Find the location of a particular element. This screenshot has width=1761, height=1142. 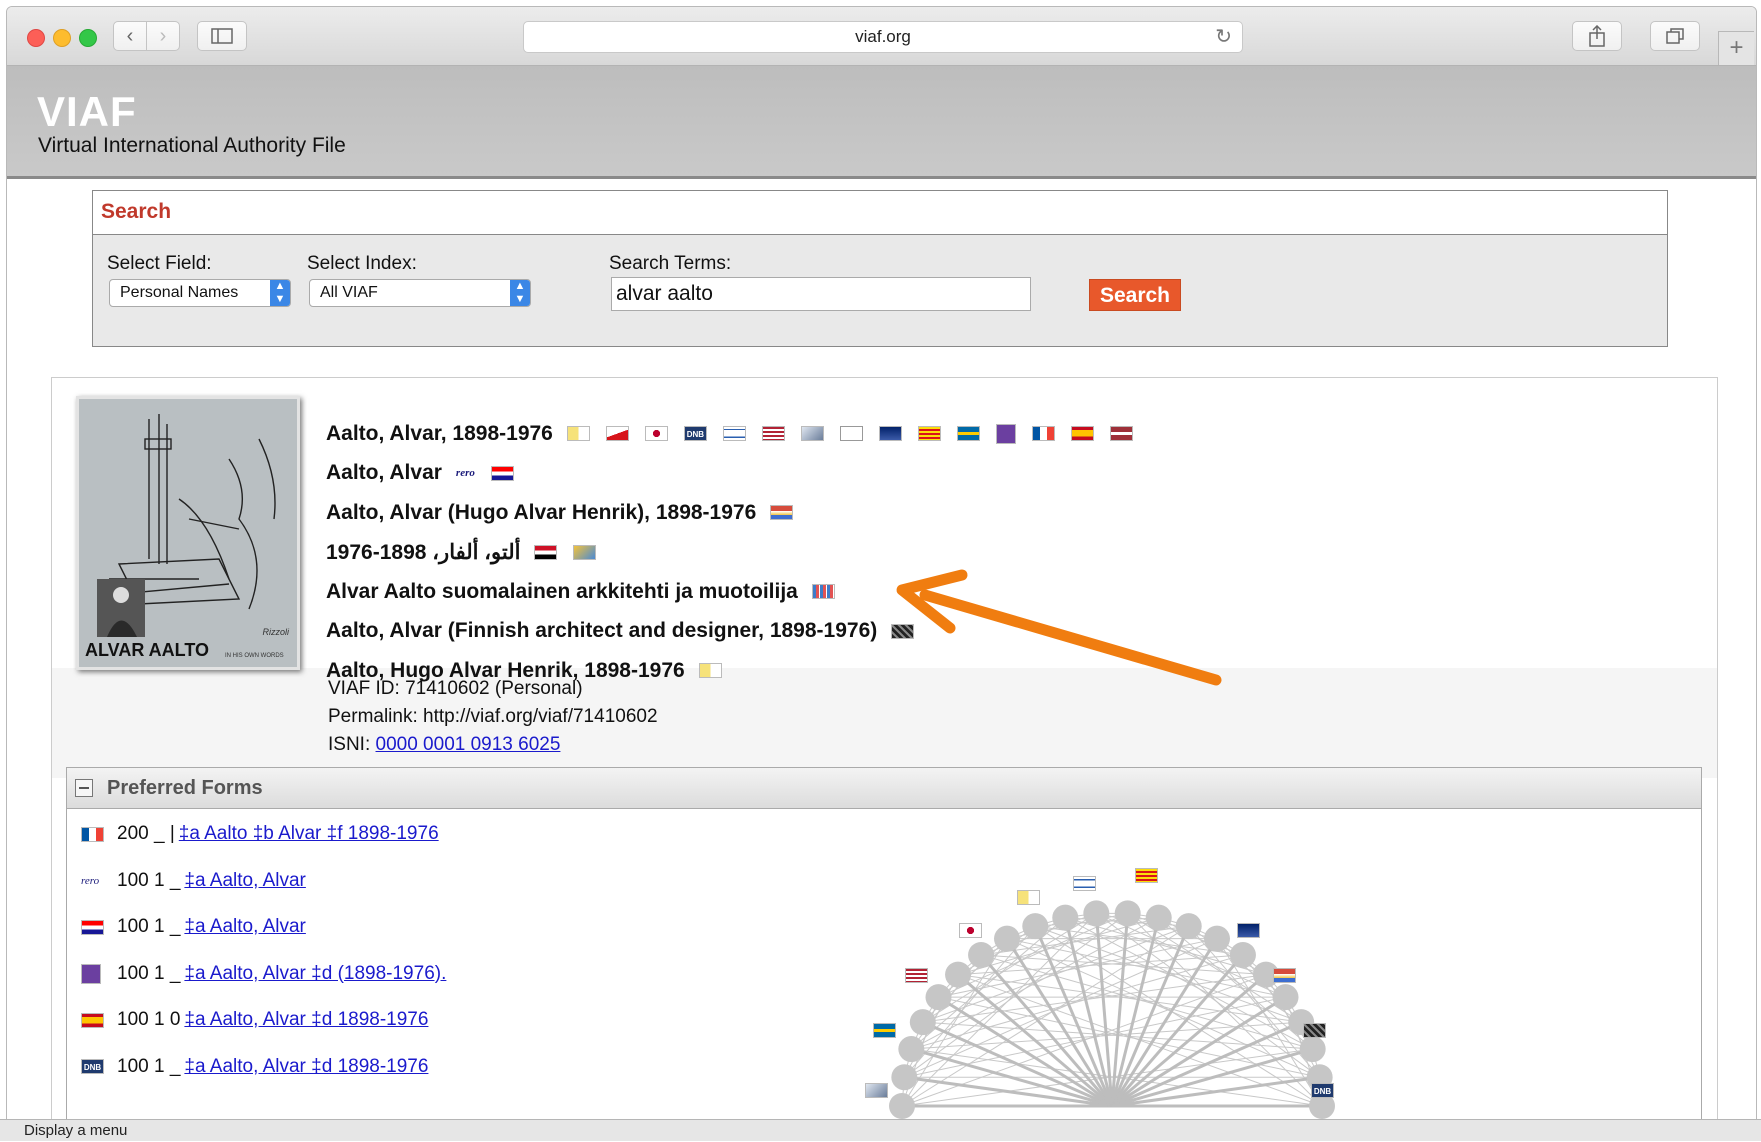

address-bar: viaf.org ↻ is located at coordinates (883, 37).